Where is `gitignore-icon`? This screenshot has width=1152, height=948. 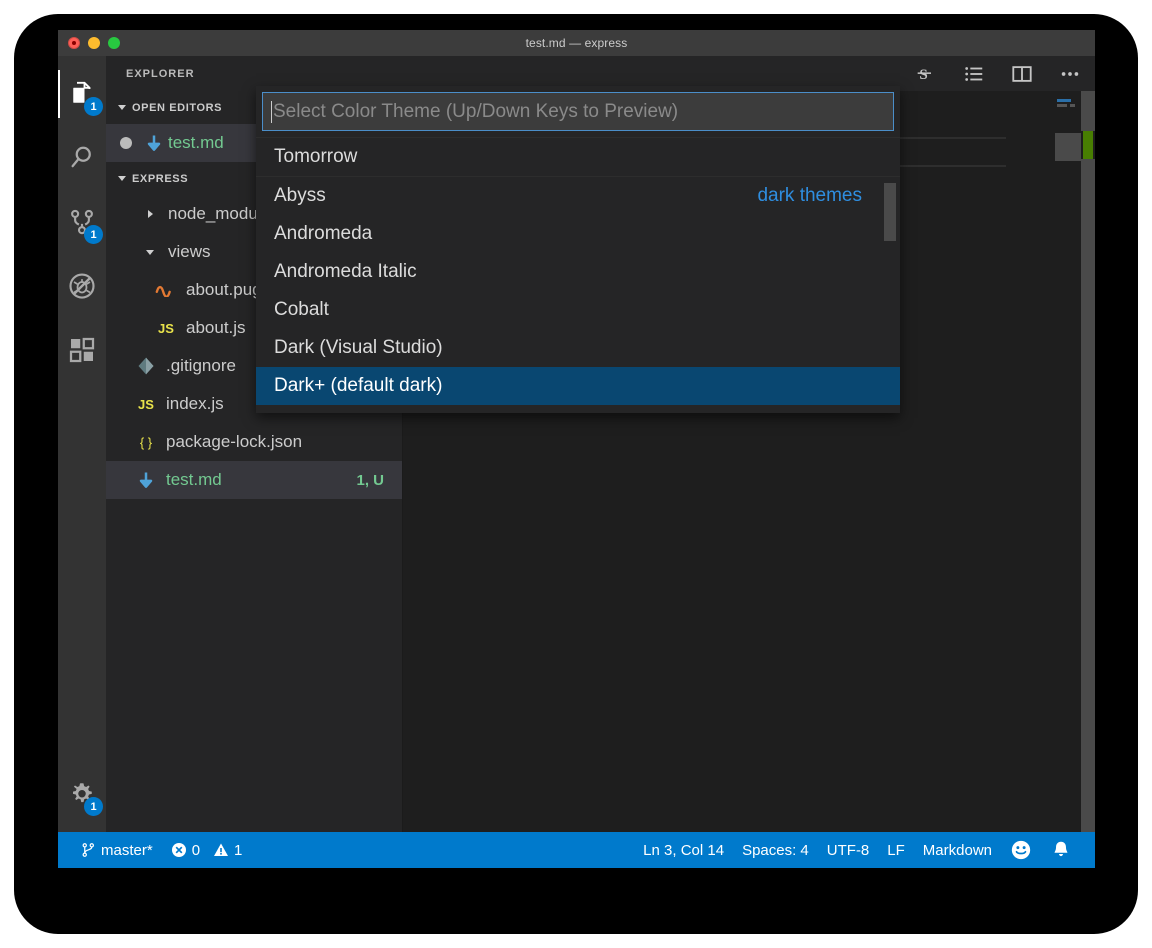
gitignore-icon is located at coordinates (146, 366).